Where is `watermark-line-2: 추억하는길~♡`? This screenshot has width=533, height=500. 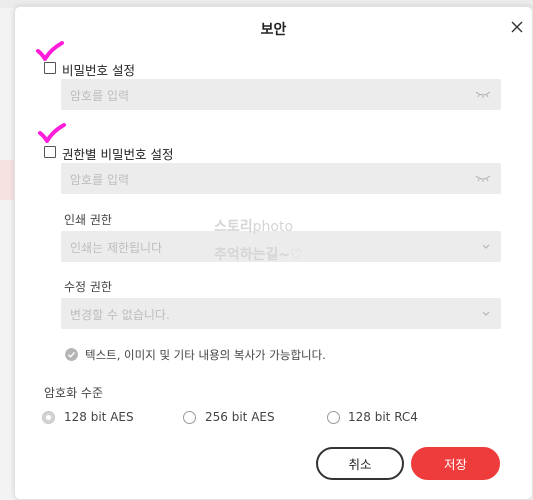
watermark-line-2: 추억하는길~♡ is located at coordinates (258, 255).